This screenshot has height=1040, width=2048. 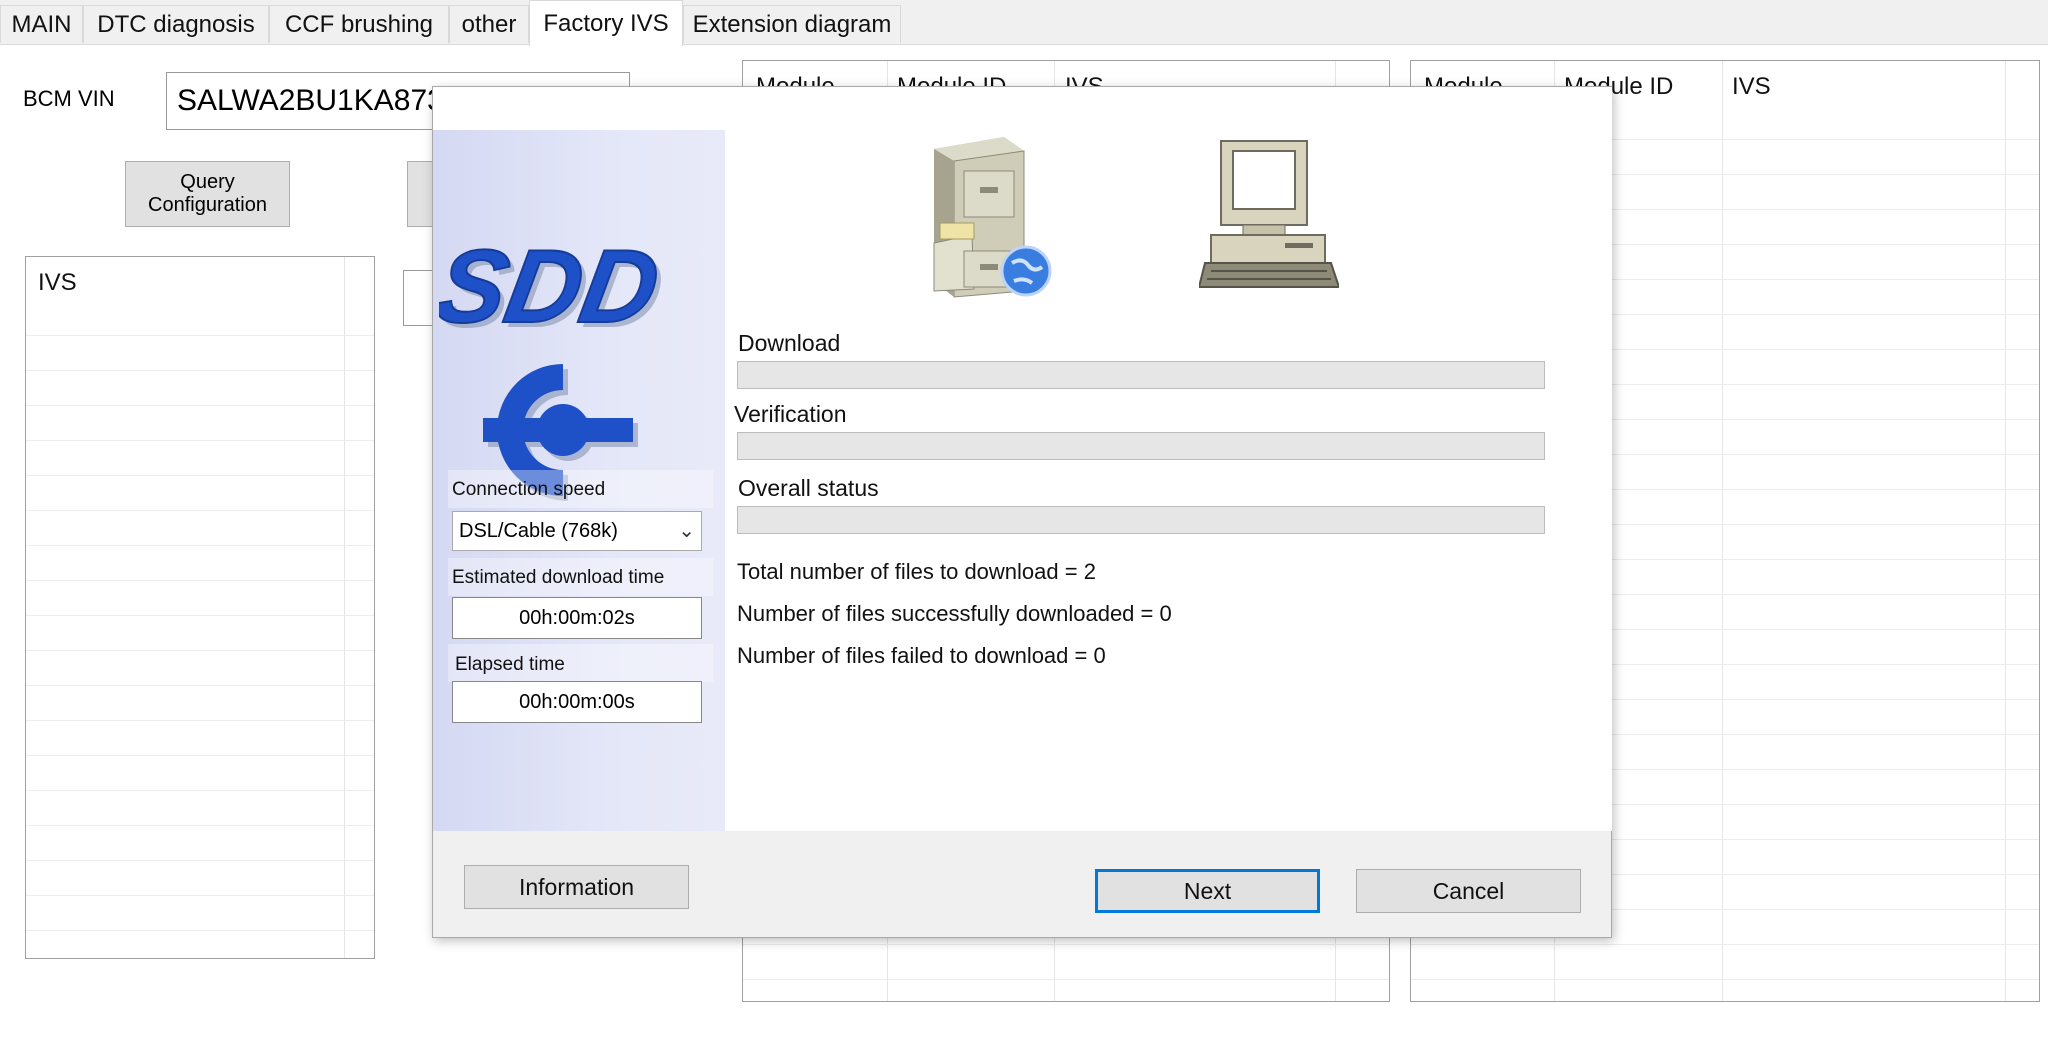 I want to click on bcm-vin-label: BCM VIN, so click(x=69, y=98).